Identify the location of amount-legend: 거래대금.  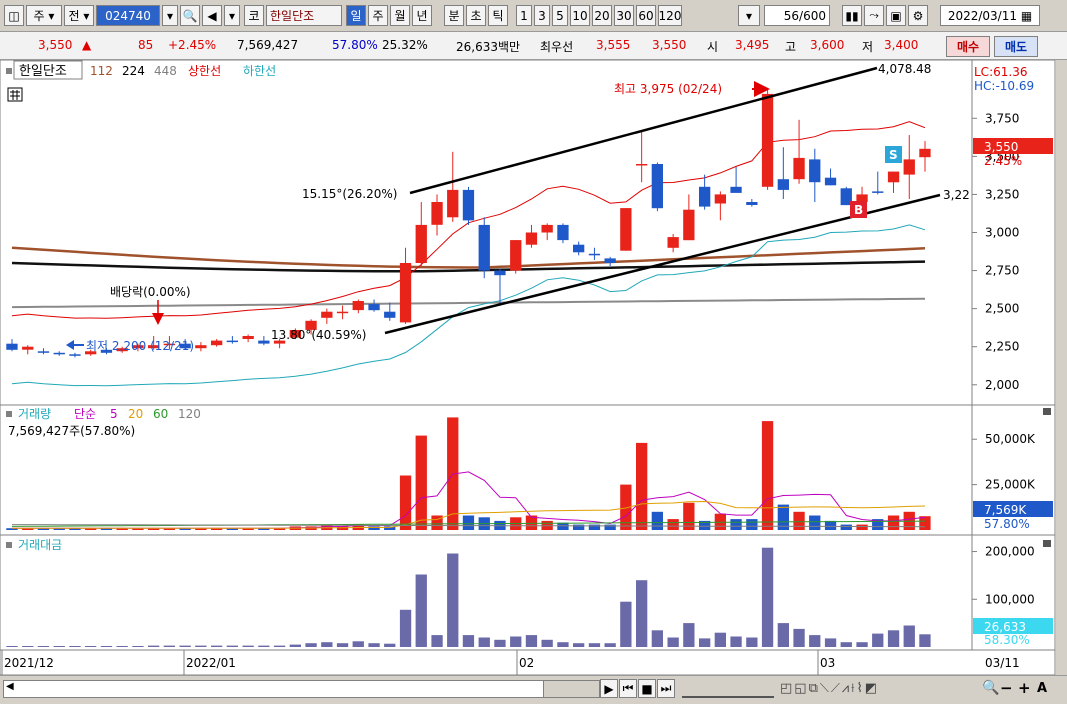
(528, 545).